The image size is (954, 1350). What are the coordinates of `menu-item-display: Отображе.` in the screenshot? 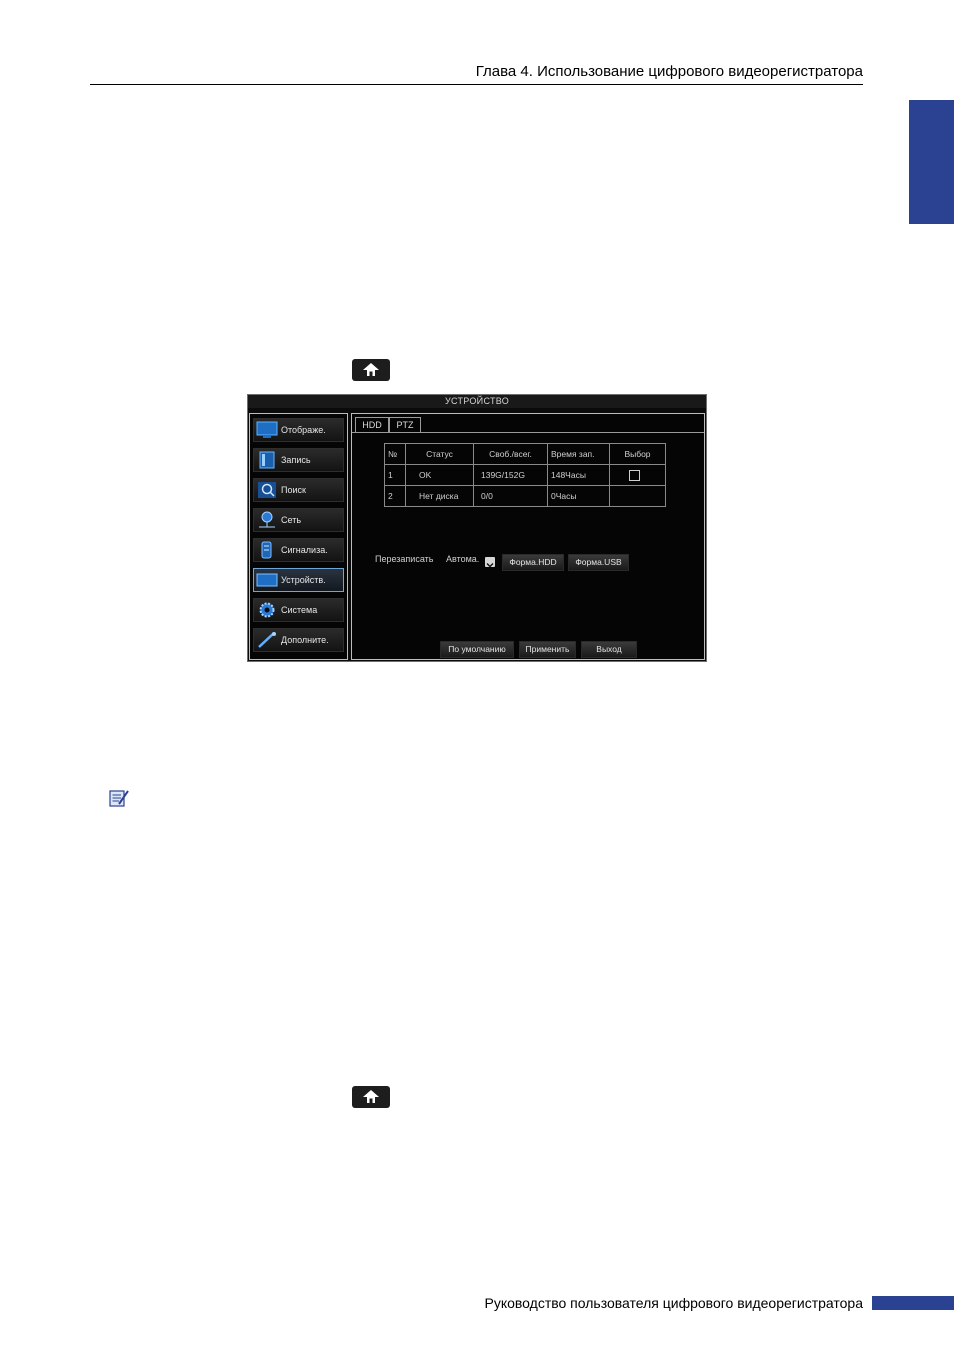 It's located at (298, 430).